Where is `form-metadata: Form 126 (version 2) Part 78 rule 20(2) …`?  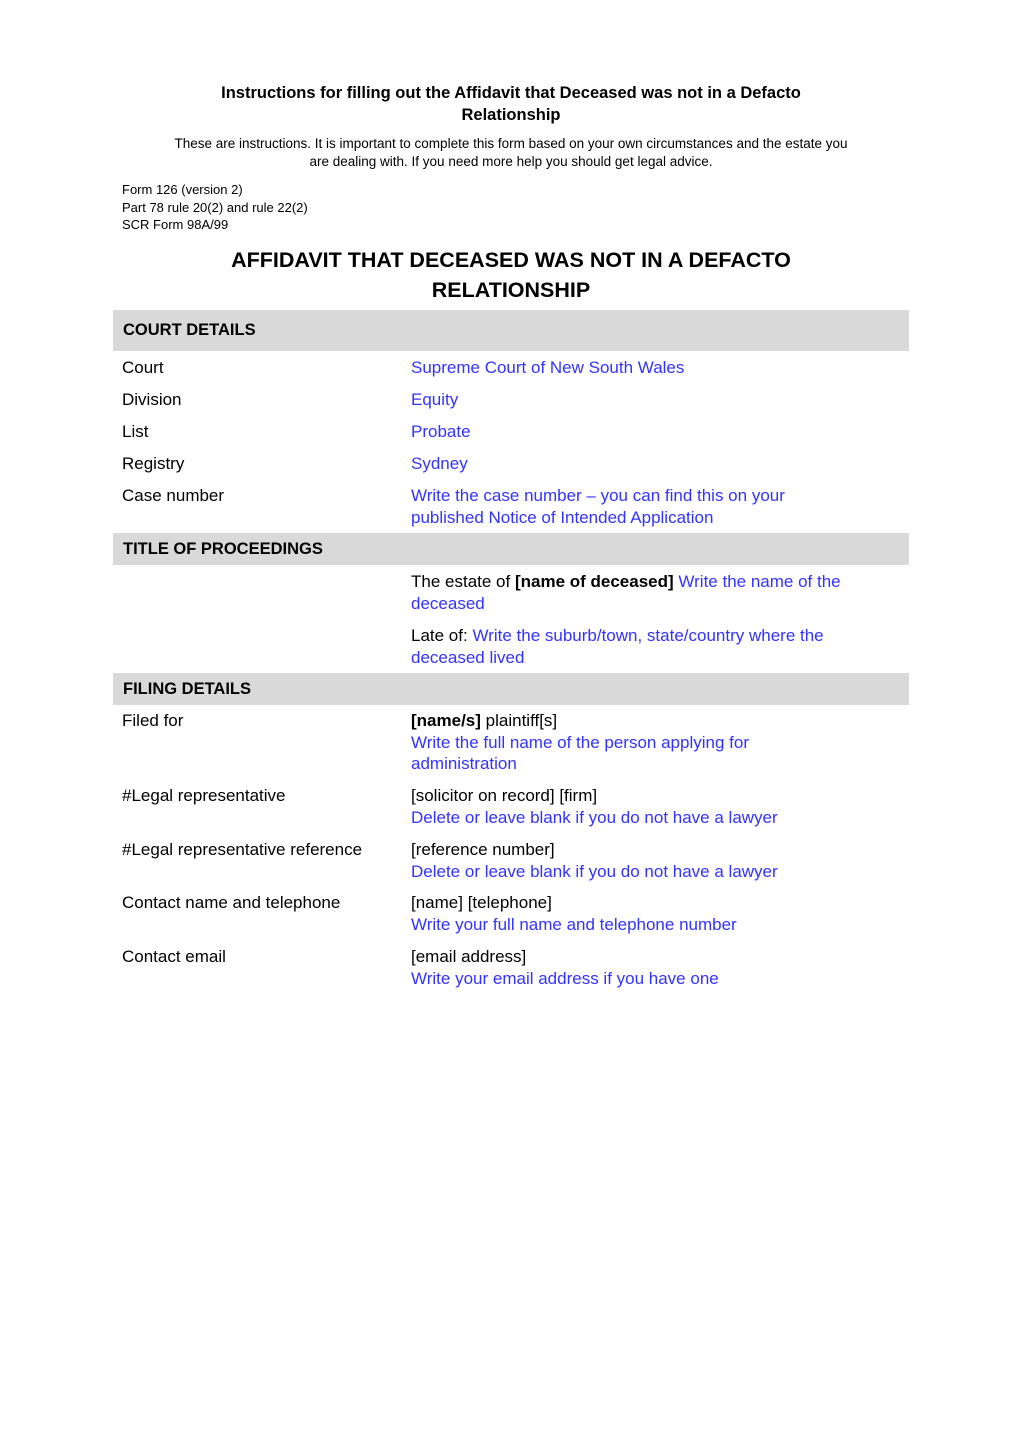
form-metadata: Form 126 (version 2) Part 78 rule 20(2) … is located at coordinates (215, 207).